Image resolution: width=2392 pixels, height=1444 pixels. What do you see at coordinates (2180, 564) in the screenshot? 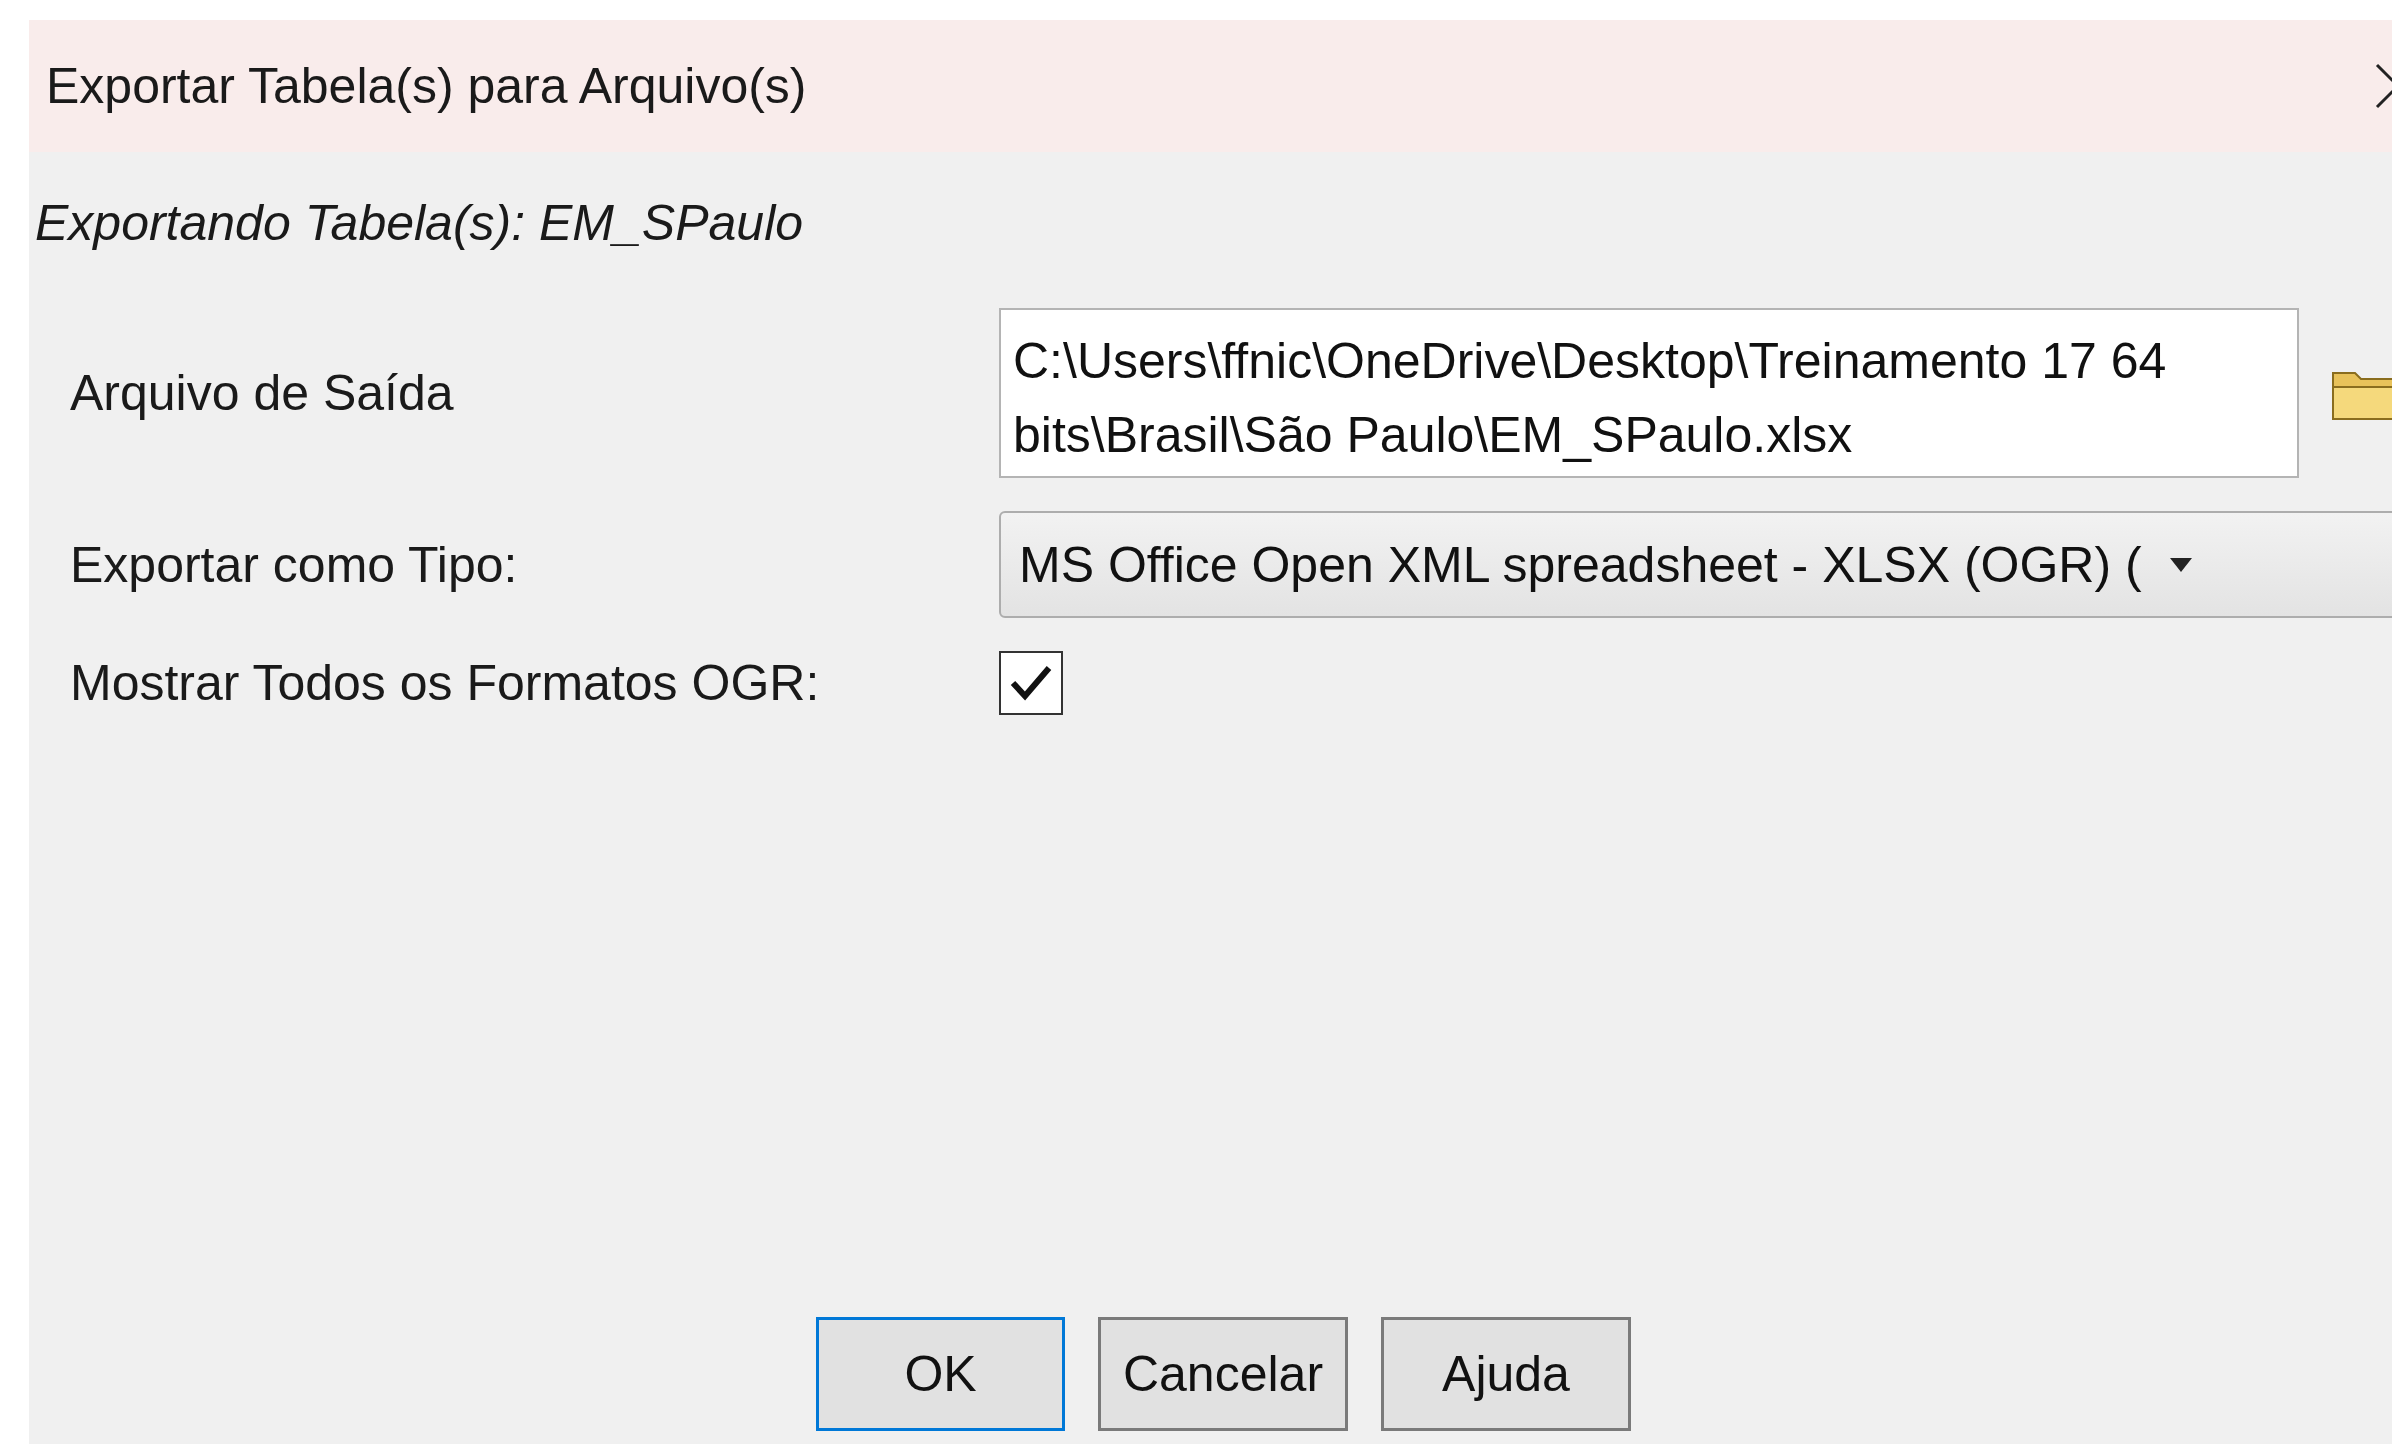
I see `caret-icon` at bounding box center [2180, 564].